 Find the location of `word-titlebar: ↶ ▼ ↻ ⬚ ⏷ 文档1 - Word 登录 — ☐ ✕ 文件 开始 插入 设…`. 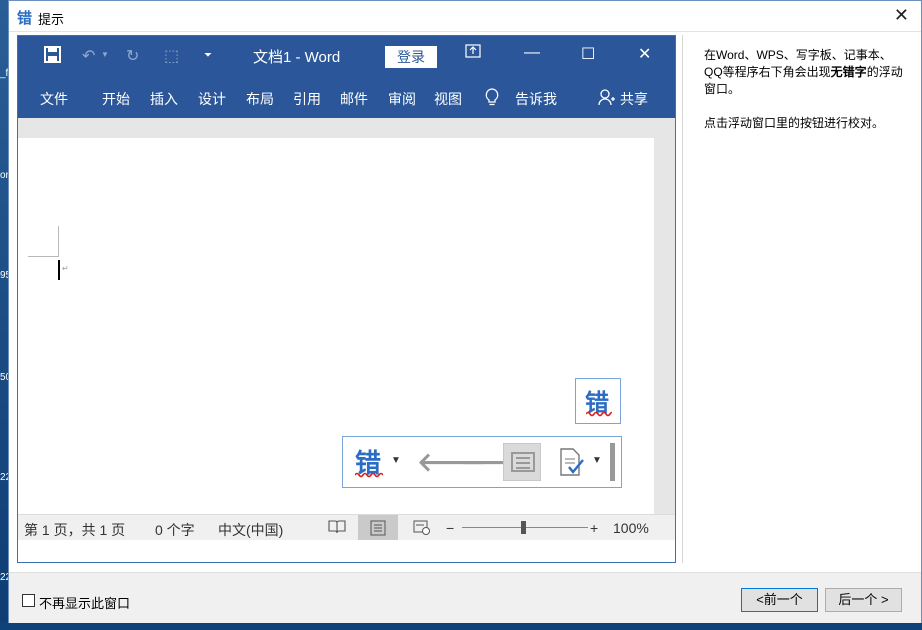

word-titlebar: ↶ ▼ ↻ ⬚ ⏷ 文档1 - Word 登录 — ☐ ✕ 文件 开始 插入 设… is located at coordinates (346, 77).